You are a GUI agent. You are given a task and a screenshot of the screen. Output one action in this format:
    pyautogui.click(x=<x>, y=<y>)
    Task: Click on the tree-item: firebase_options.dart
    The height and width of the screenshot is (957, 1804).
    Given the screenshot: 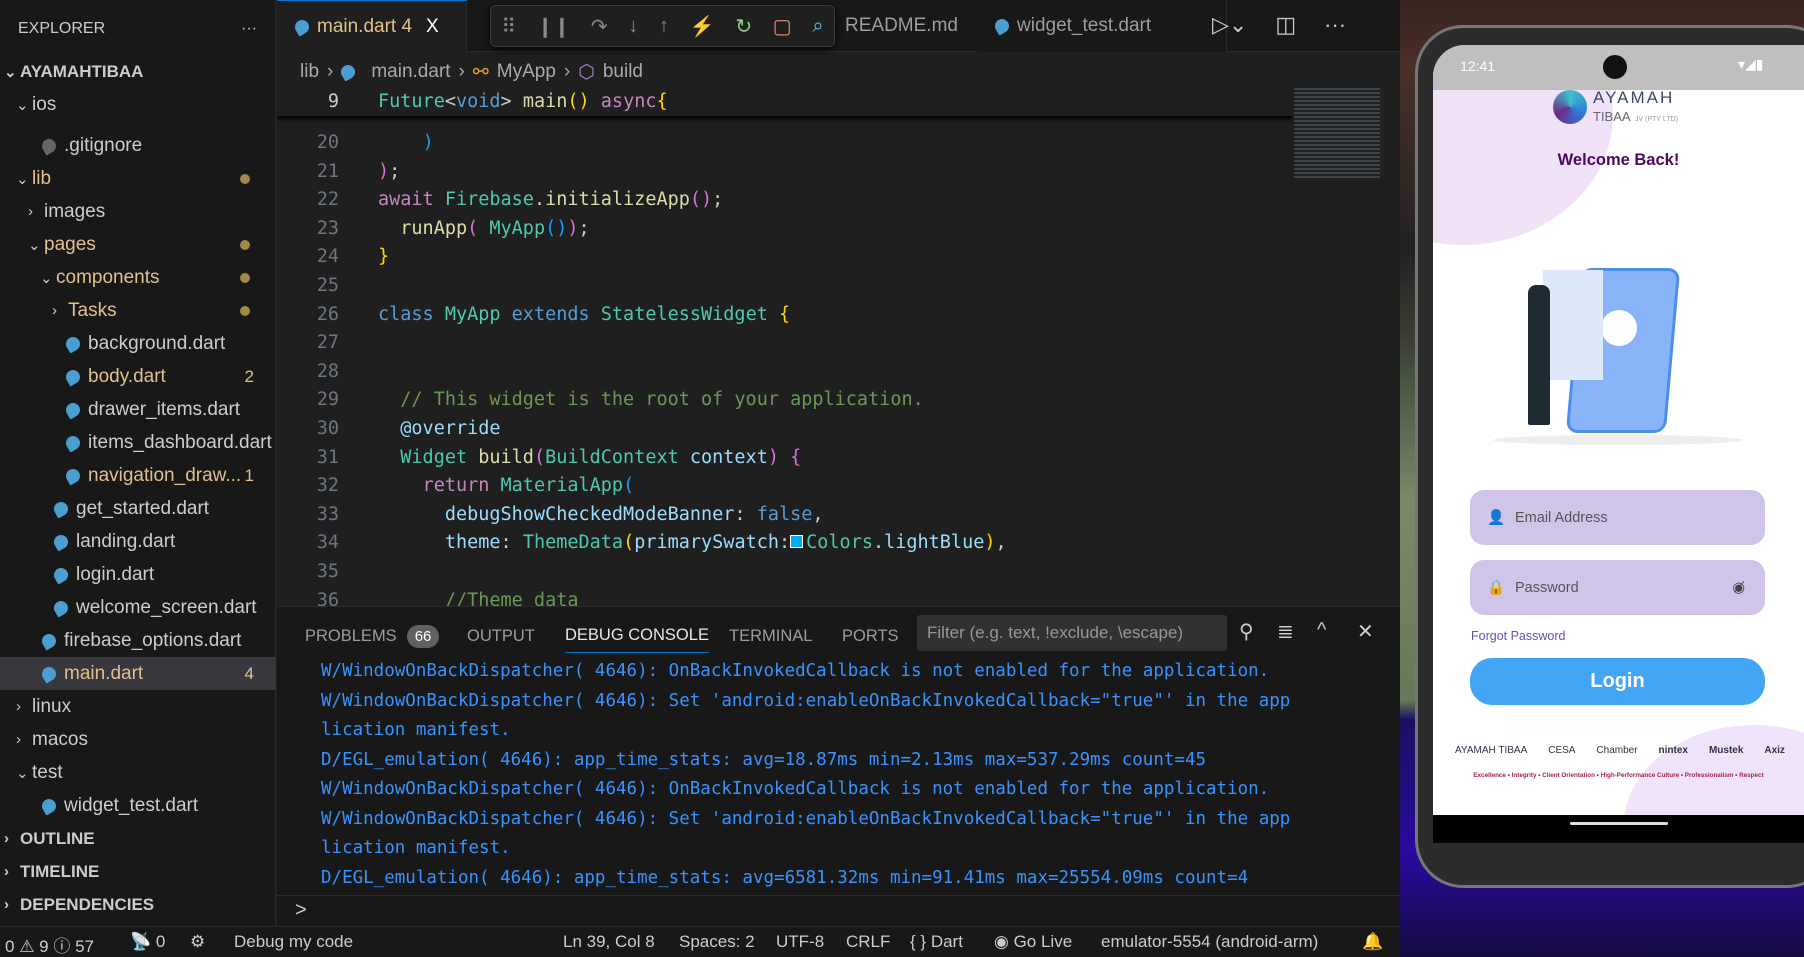 What is the action you would take?
    pyautogui.click(x=138, y=640)
    